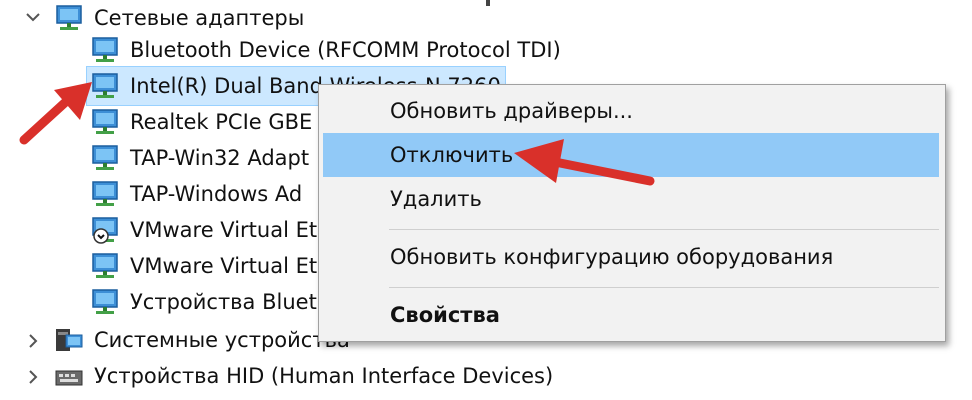  I want to click on tree-category-network-adapters: Сетевые адаптеры, so click(179, 18).